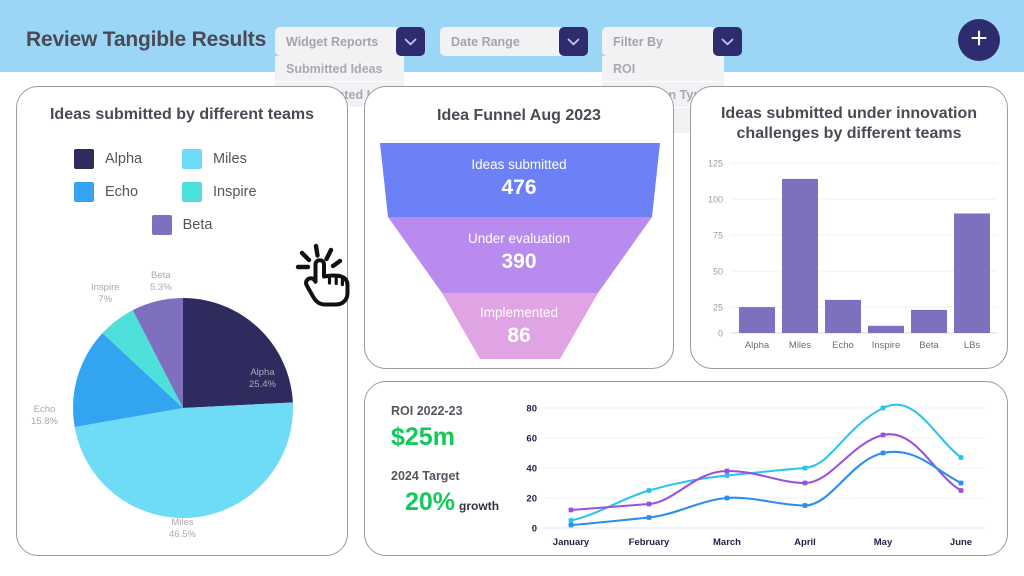 Image resolution: width=1024 pixels, height=576 pixels. I want to click on x-label-april: April, so click(805, 542).